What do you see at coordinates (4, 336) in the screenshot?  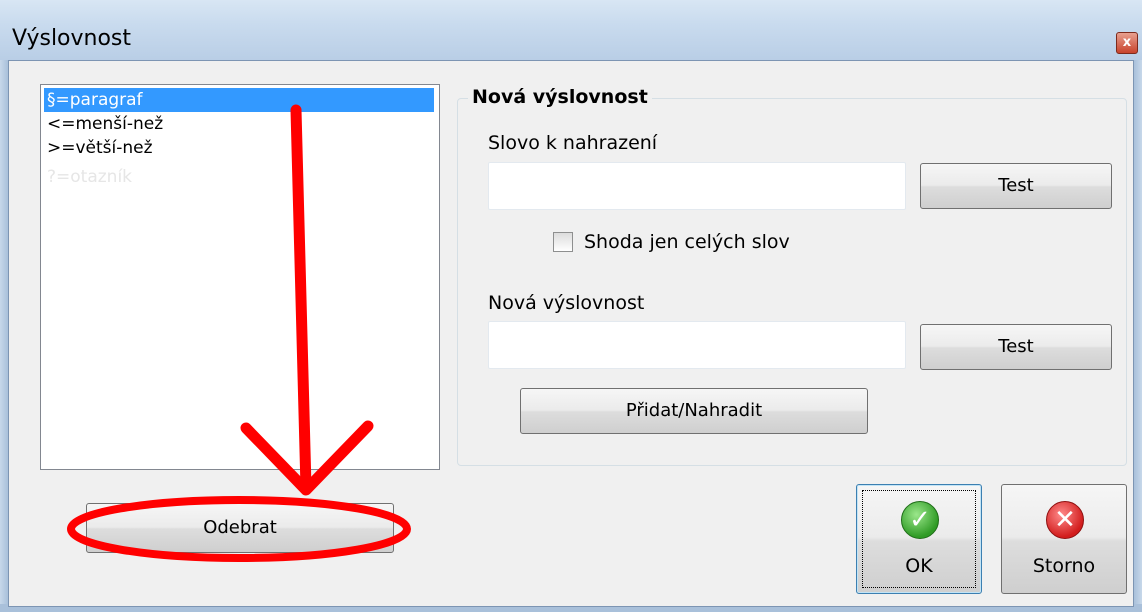 I see `window-frame-left` at bounding box center [4, 336].